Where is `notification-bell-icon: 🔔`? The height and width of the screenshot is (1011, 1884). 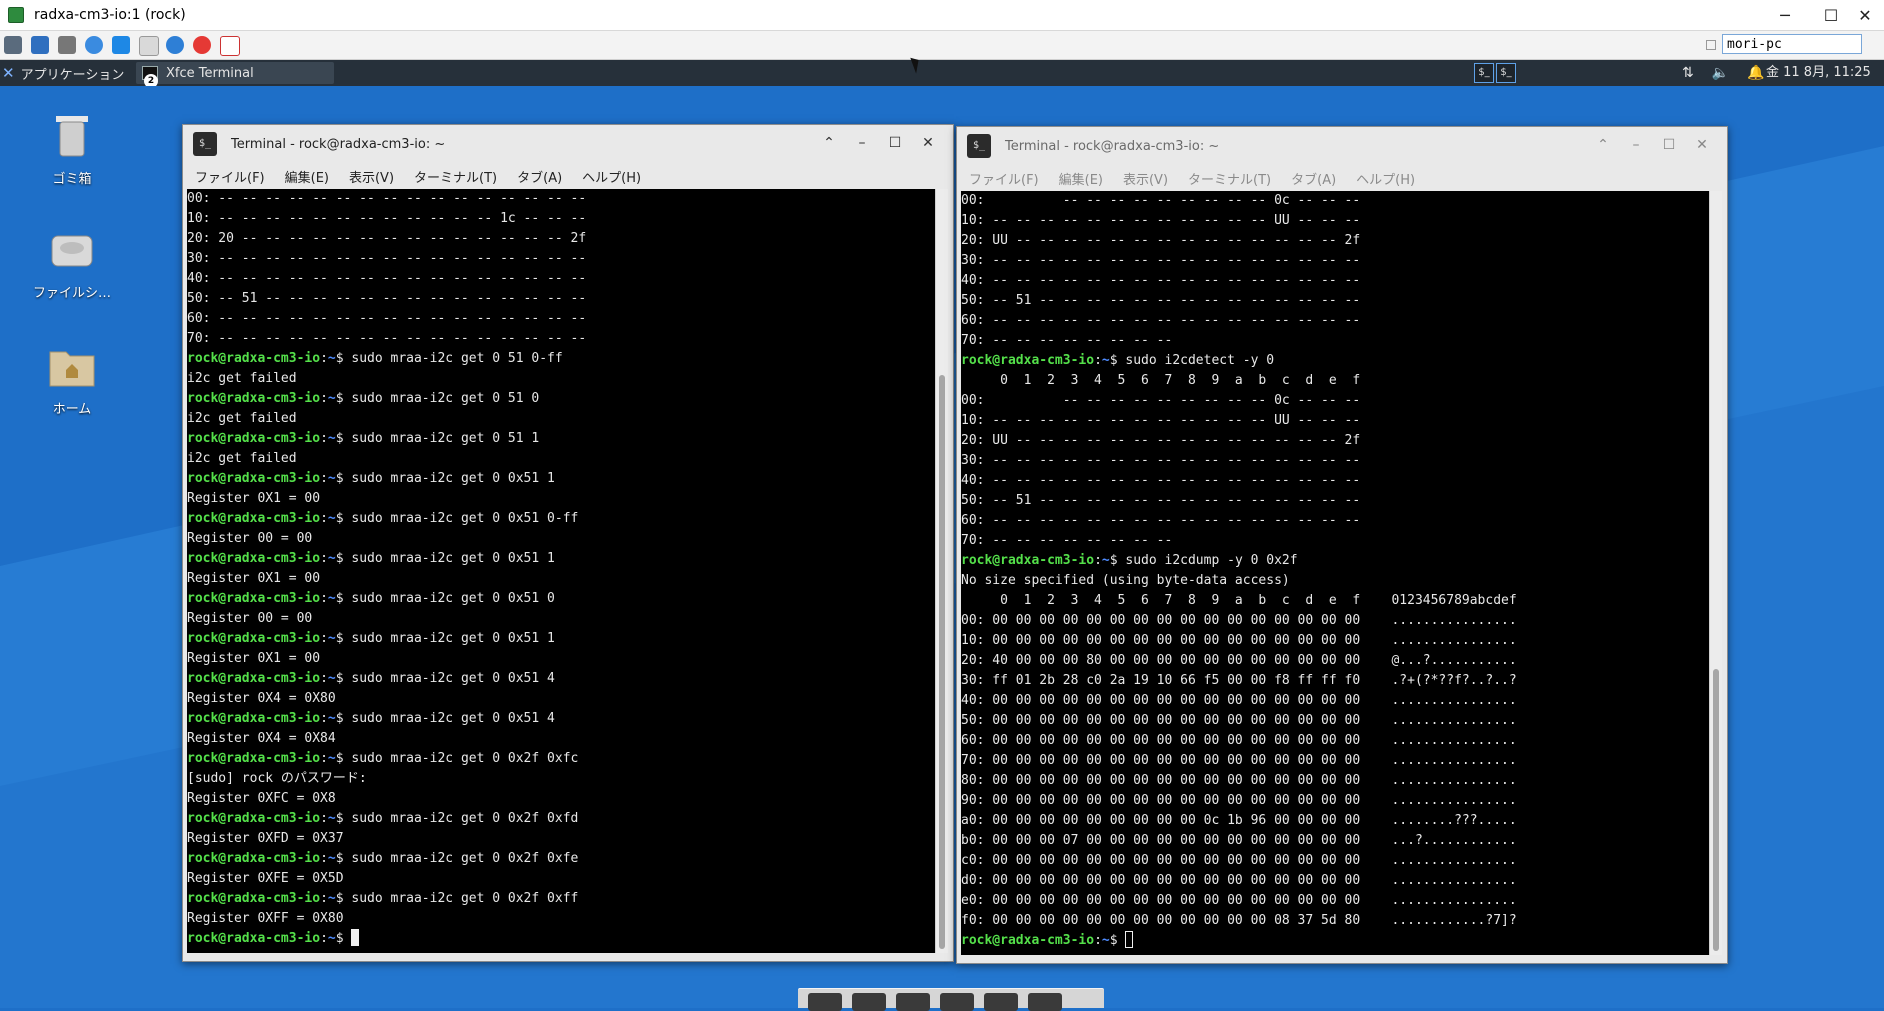 notification-bell-icon: 🔔 is located at coordinates (1755, 73).